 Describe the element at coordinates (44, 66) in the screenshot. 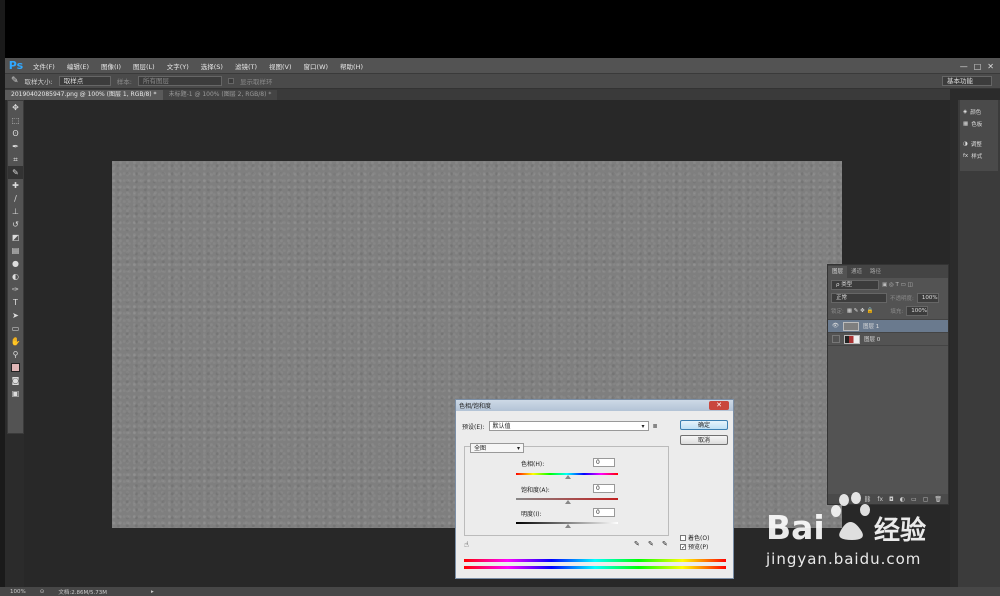

I see `menu-file: 文件(F)` at that location.